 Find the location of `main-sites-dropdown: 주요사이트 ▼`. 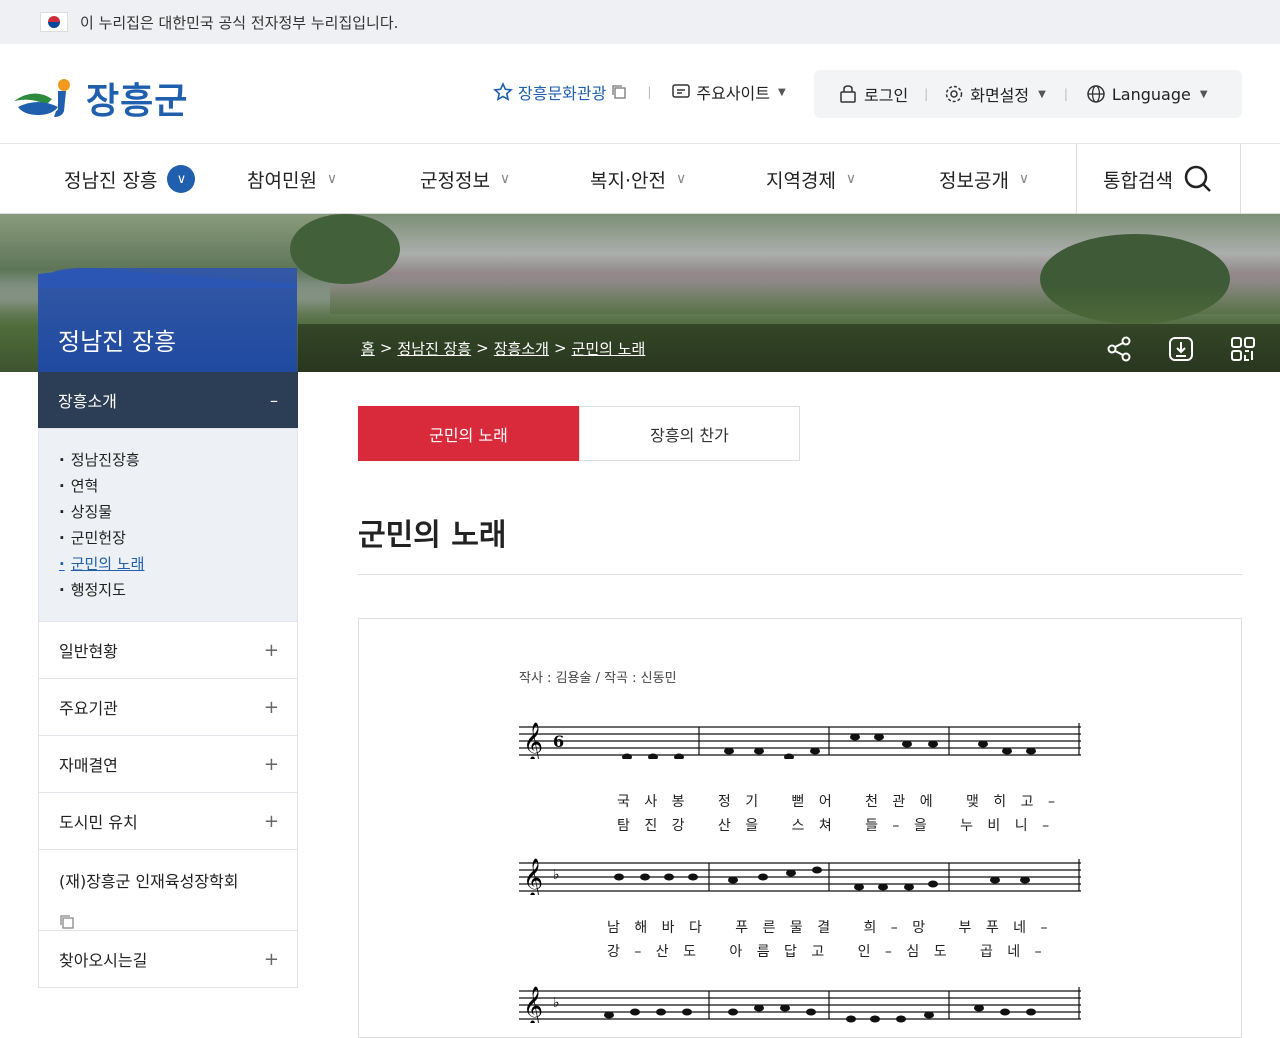

main-sites-dropdown: 주요사이트 ▼ is located at coordinates (728, 92).